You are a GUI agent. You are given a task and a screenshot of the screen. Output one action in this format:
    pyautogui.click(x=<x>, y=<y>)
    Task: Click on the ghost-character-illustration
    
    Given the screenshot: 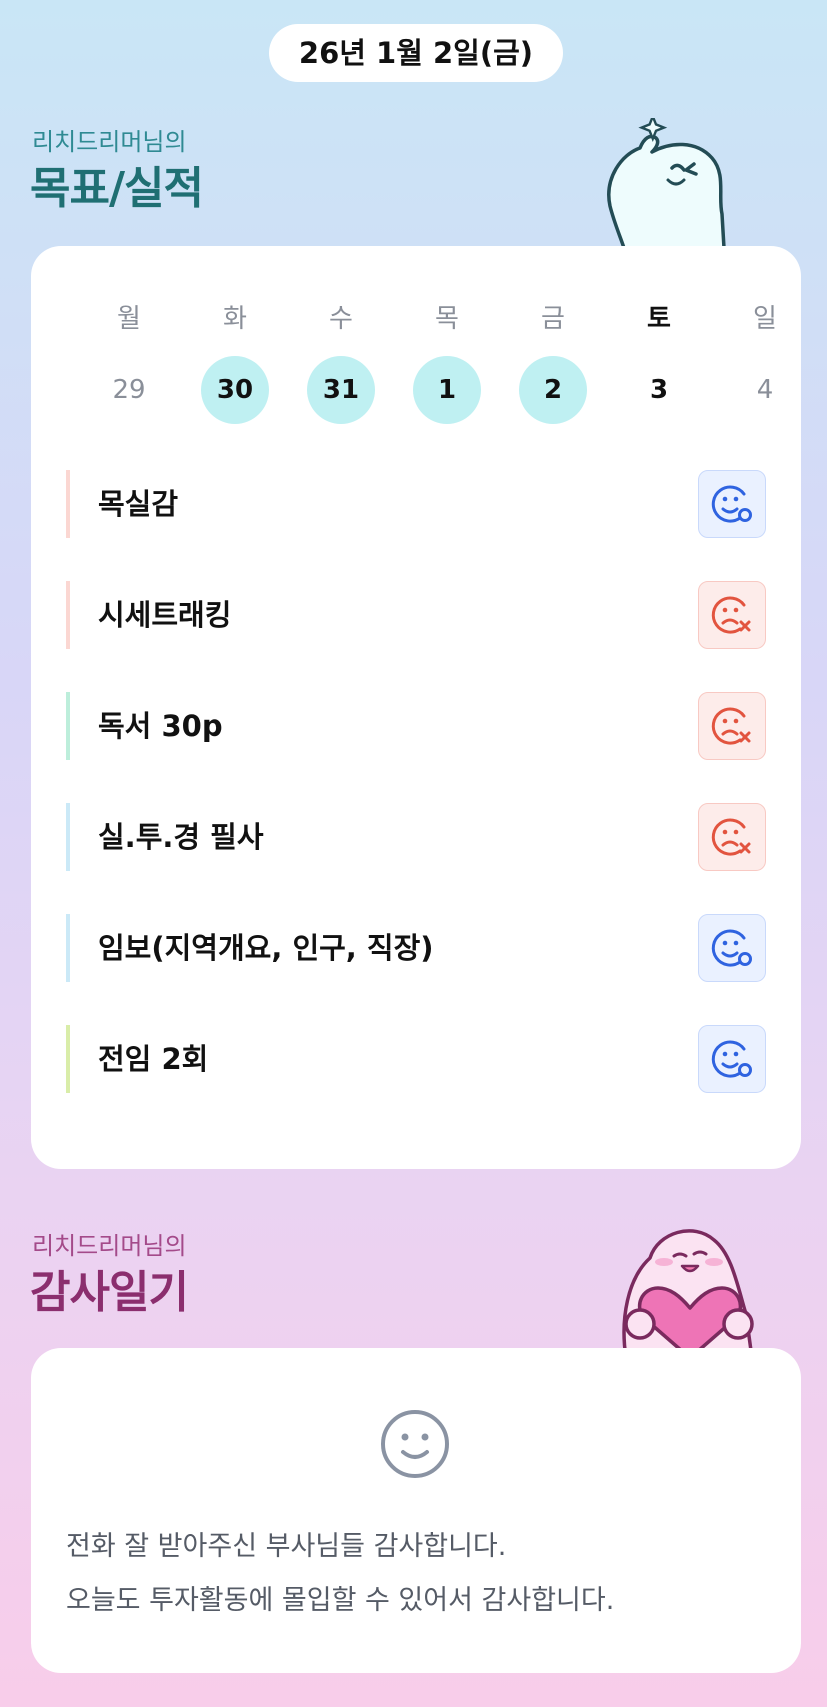 What is the action you would take?
    pyautogui.click(x=666, y=183)
    